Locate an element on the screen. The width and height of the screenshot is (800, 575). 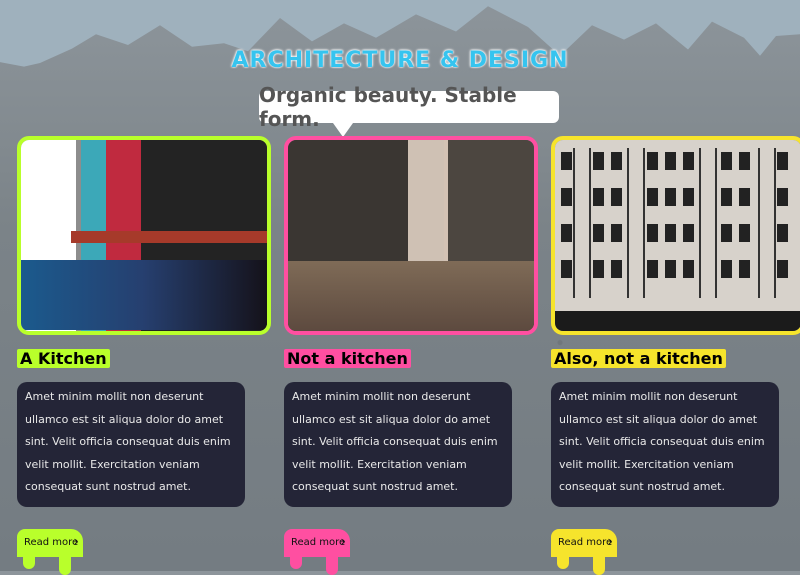
card-title: Not a kitchen is located at coordinates (347, 358).